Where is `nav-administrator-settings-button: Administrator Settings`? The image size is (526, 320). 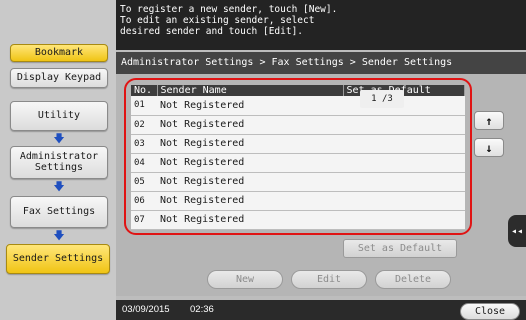
nav-administrator-settings-button: Administrator Settings is located at coordinates (59, 162).